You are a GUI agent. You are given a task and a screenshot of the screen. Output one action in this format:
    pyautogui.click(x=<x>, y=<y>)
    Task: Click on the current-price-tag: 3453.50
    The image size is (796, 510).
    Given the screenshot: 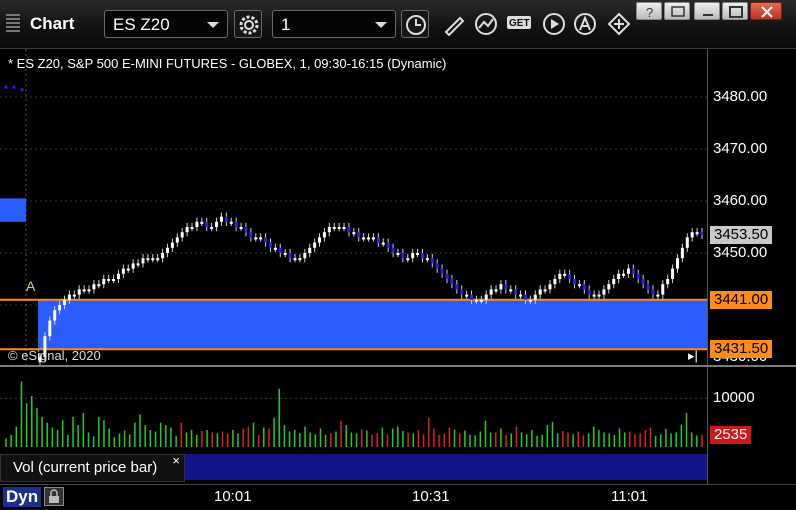 What is the action you would take?
    pyautogui.click(x=741, y=234)
    